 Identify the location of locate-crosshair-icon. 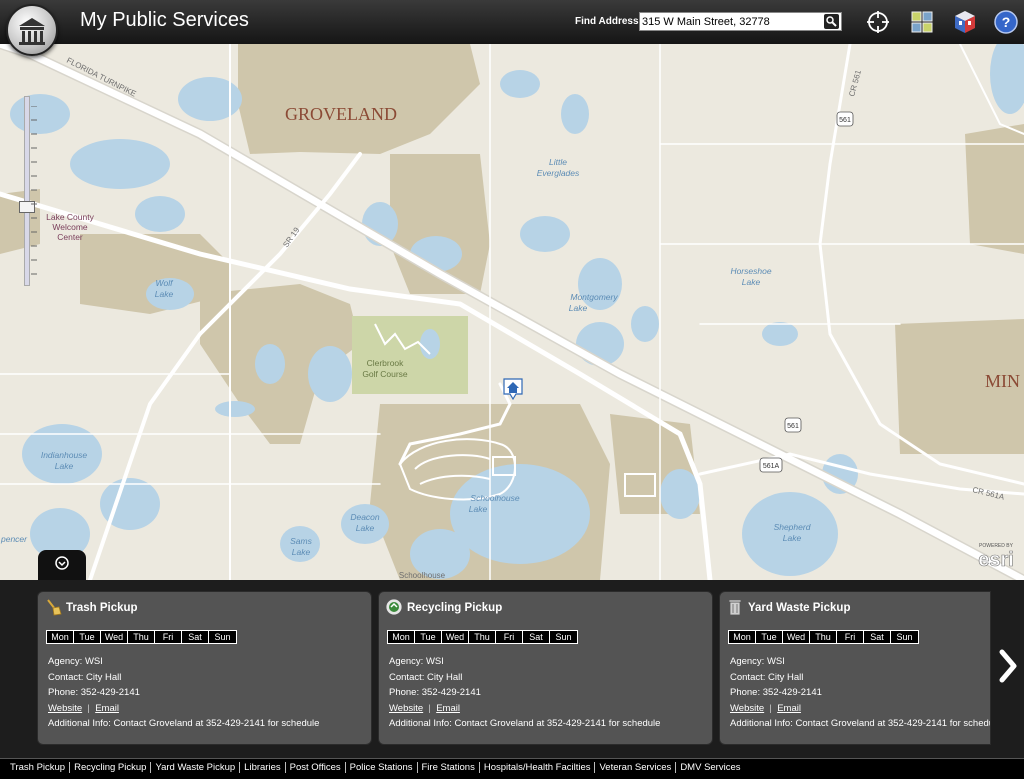
(878, 22).